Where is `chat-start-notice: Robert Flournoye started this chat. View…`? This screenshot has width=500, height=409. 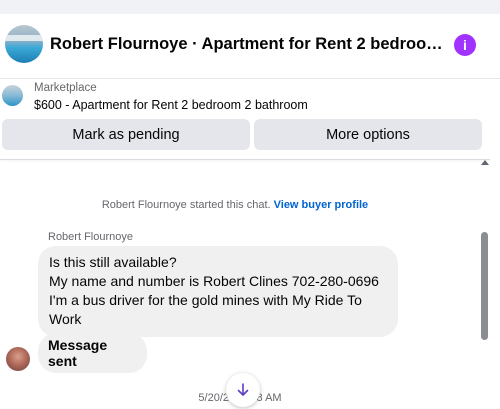
chat-start-notice: Robert Flournoye started this chat. View… is located at coordinates (235, 205).